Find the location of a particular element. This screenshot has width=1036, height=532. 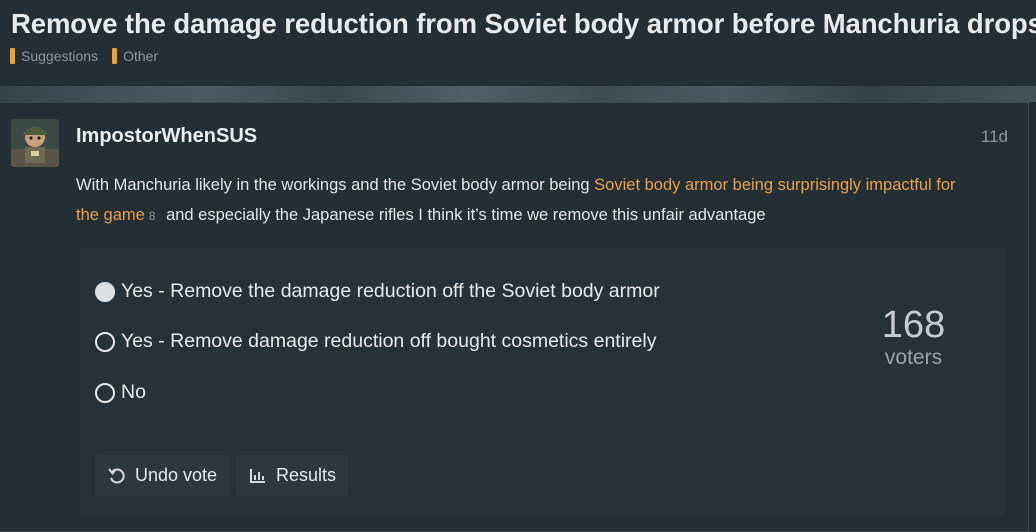

tag-other: Other is located at coordinates (135, 56).